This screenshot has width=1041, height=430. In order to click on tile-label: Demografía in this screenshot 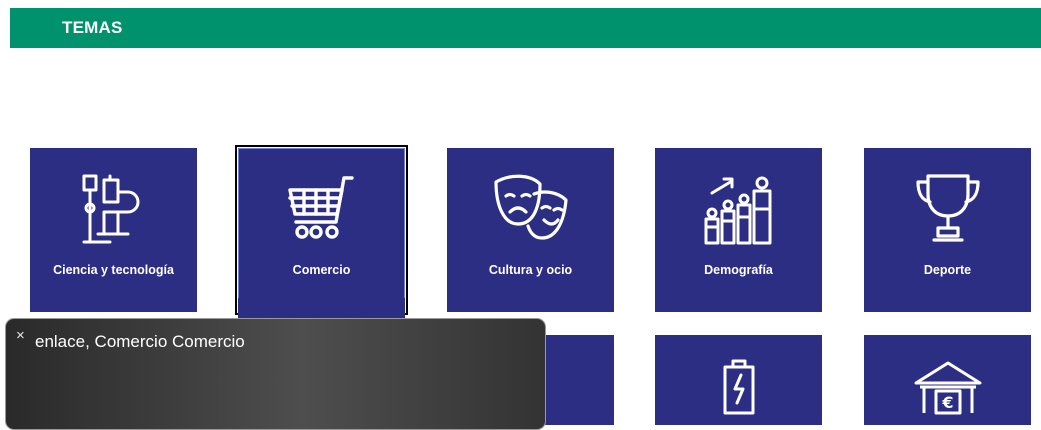, I will do `click(738, 270)`.